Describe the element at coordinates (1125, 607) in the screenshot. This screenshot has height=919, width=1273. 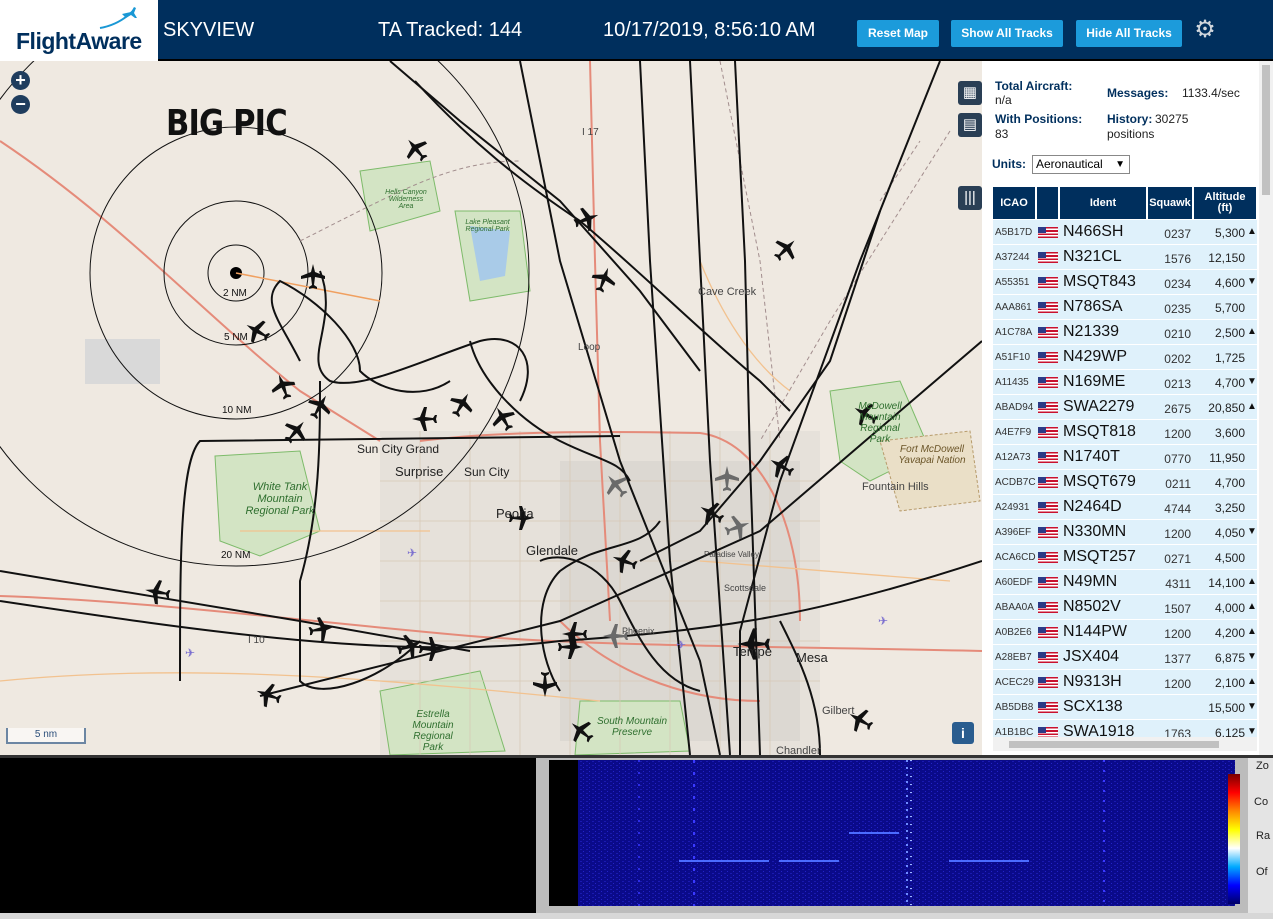
I see `table-row: ABAA0A N8502V 1507 4,000 ▲` at that location.